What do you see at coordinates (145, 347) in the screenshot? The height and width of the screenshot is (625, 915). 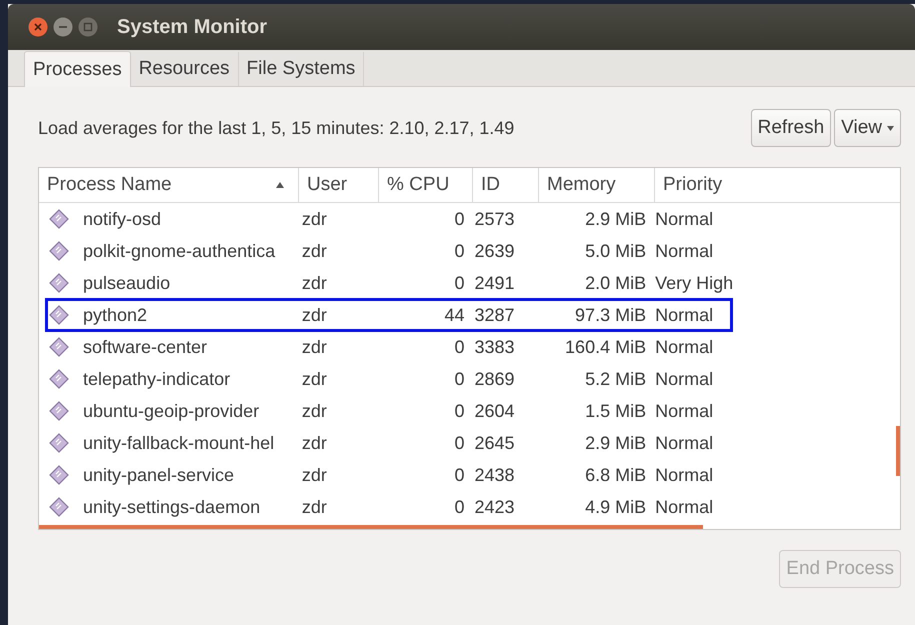 I see `process-name: software-center` at bounding box center [145, 347].